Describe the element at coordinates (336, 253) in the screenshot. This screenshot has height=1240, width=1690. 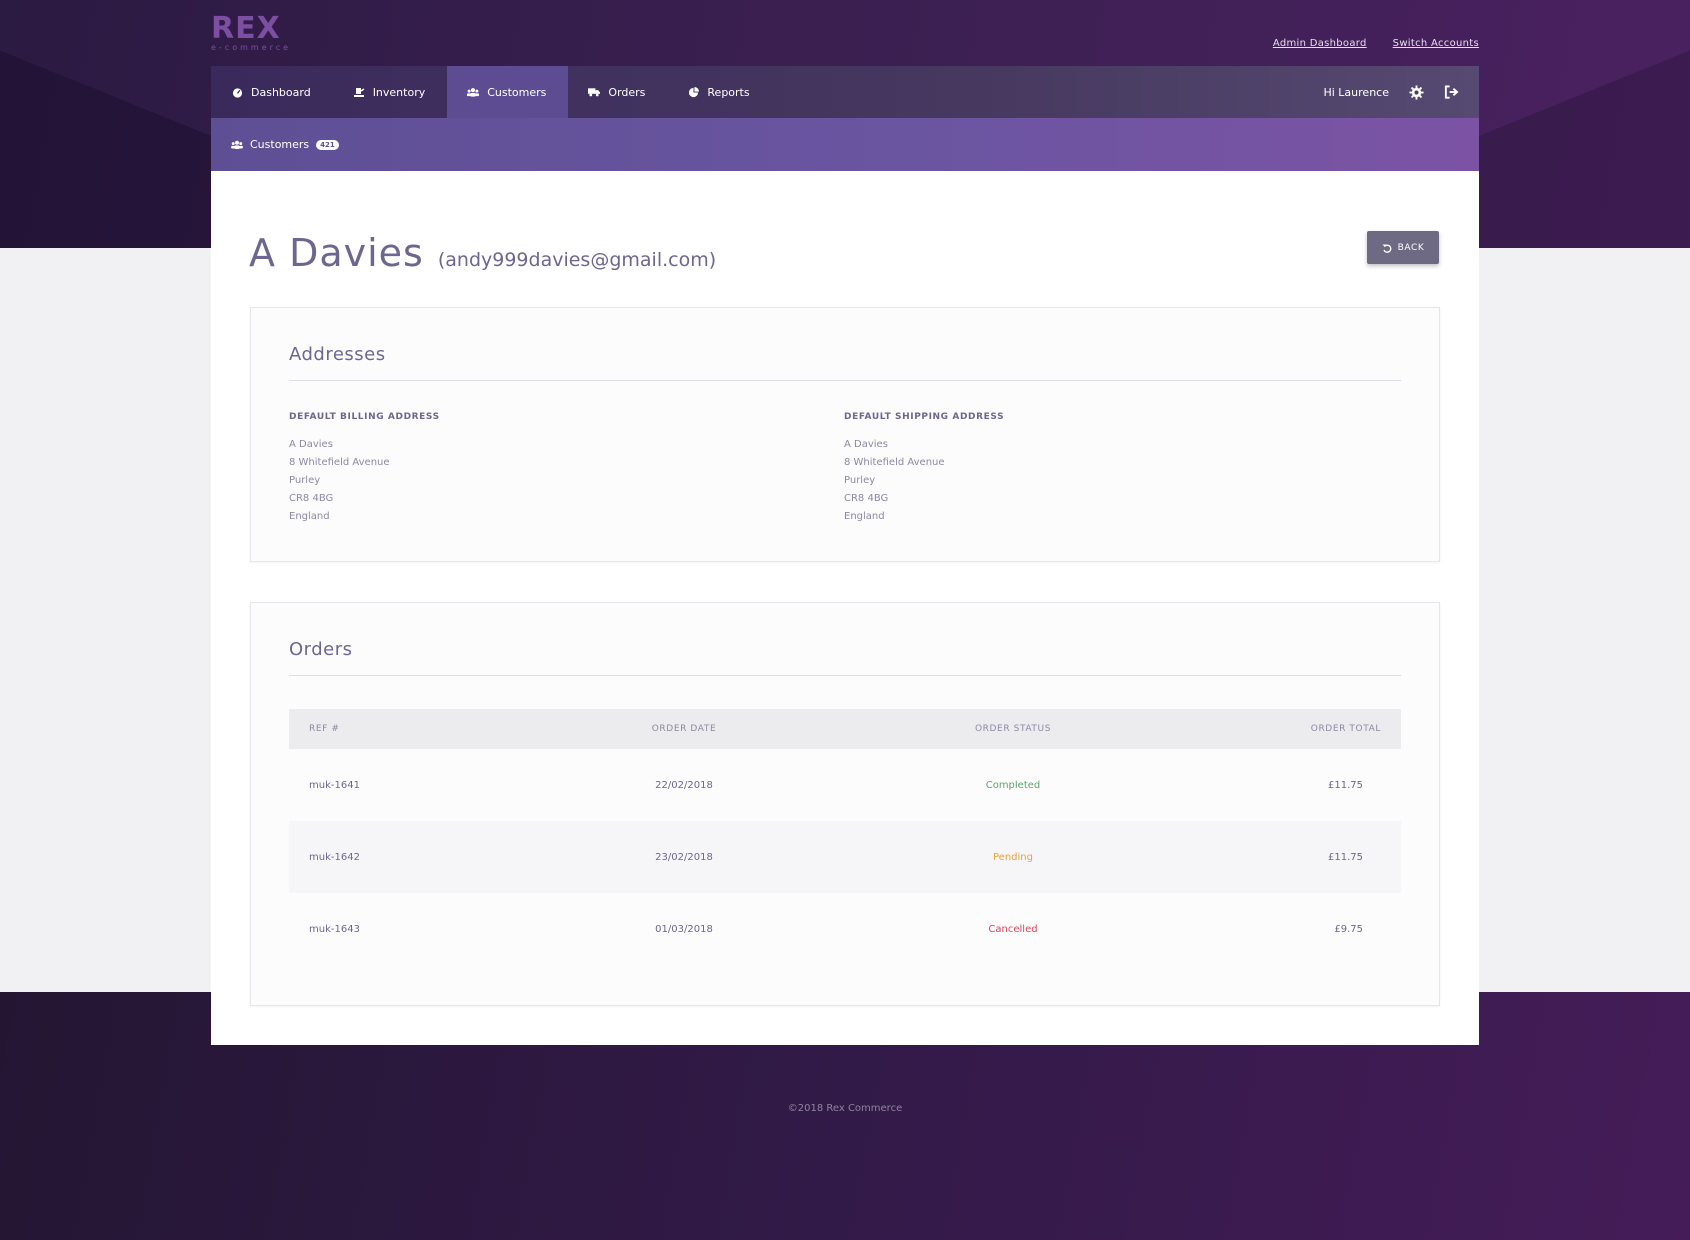
I see `customer-name: A Davies` at that location.